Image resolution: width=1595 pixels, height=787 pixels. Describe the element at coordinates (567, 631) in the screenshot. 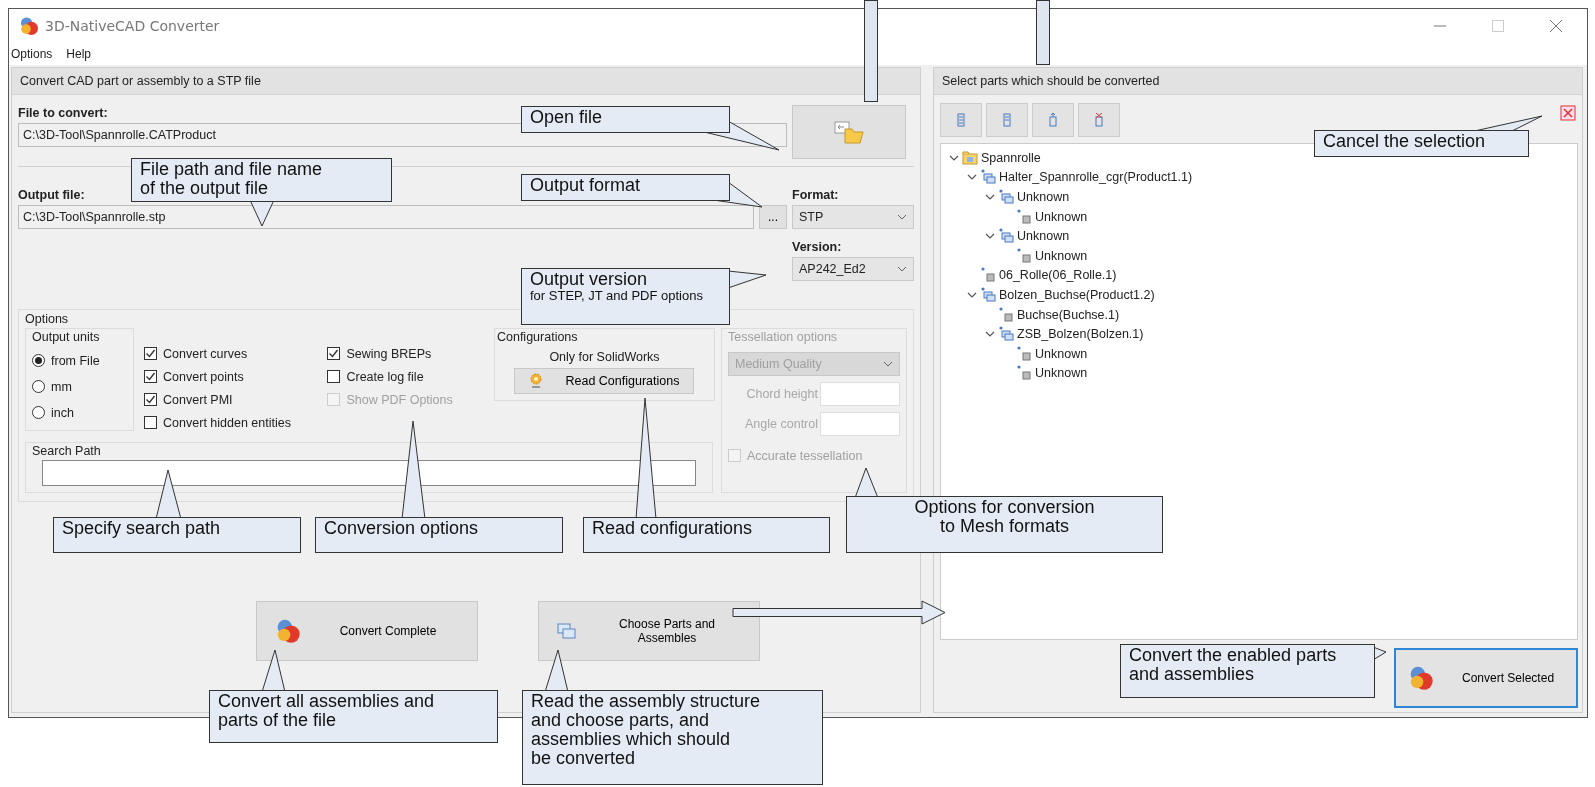

I see `windows-icon` at that location.